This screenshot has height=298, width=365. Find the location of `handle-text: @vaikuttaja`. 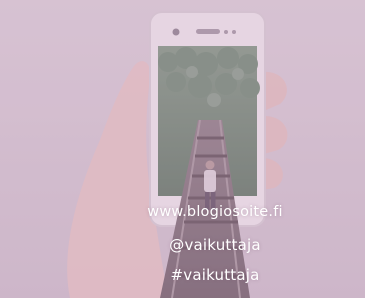

handle-text: @vaikuttaja is located at coordinates (215, 245).